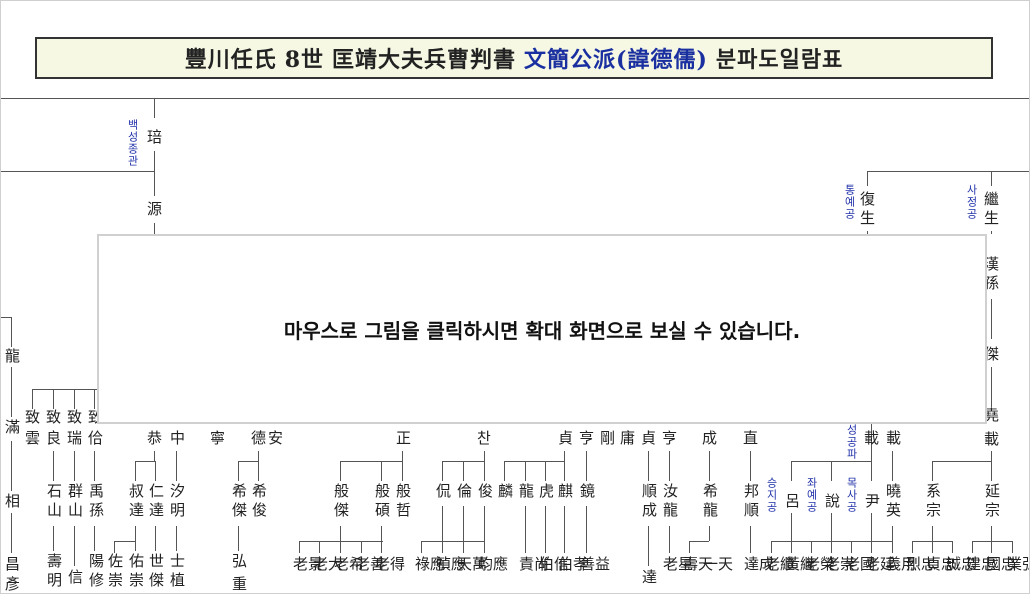  I want to click on zoom-hint-message: 마우스로 그림을 클릭하시면 확대 화면으로 보실 수 있습니다., so click(542, 330).